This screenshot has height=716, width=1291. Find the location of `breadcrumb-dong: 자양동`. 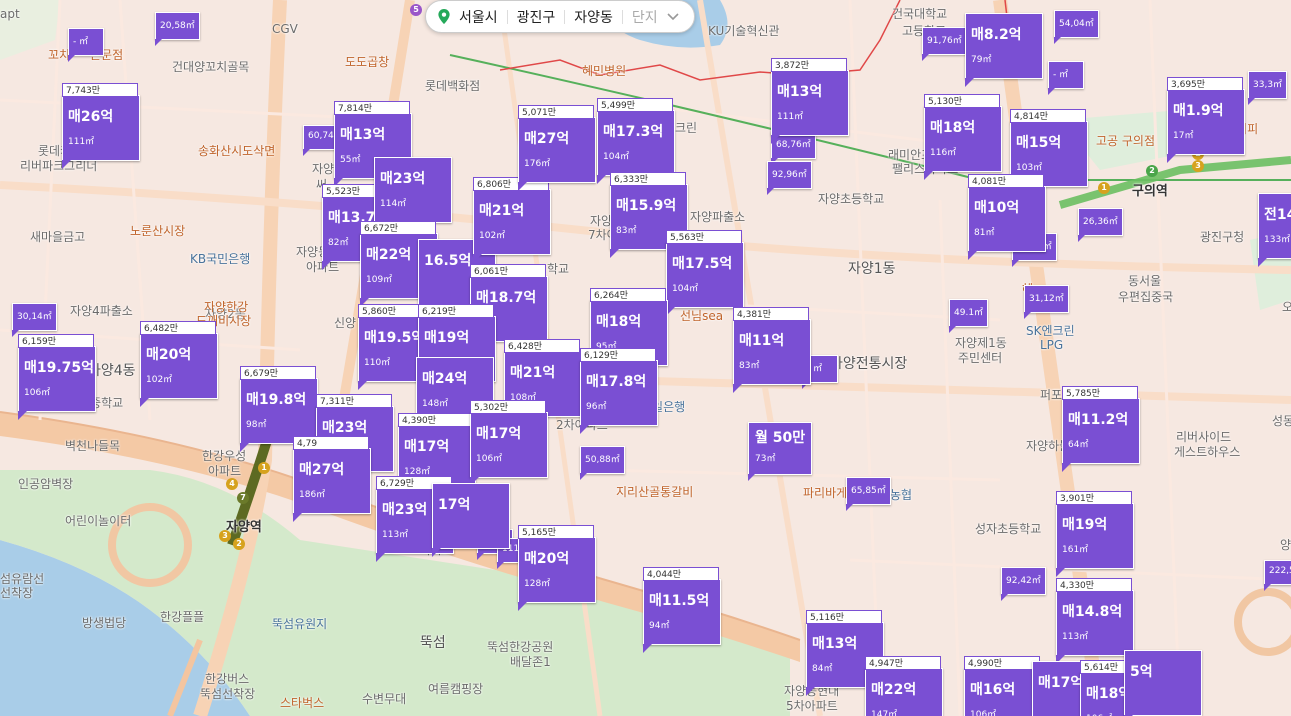

breadcrumb-dong: 자양동 is located at coordinates (593, 17).